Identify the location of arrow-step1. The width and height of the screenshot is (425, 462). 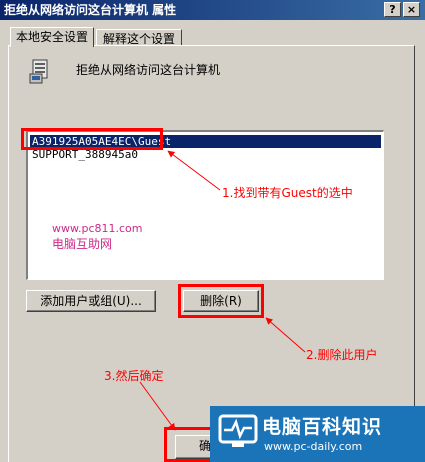
(194, 170).